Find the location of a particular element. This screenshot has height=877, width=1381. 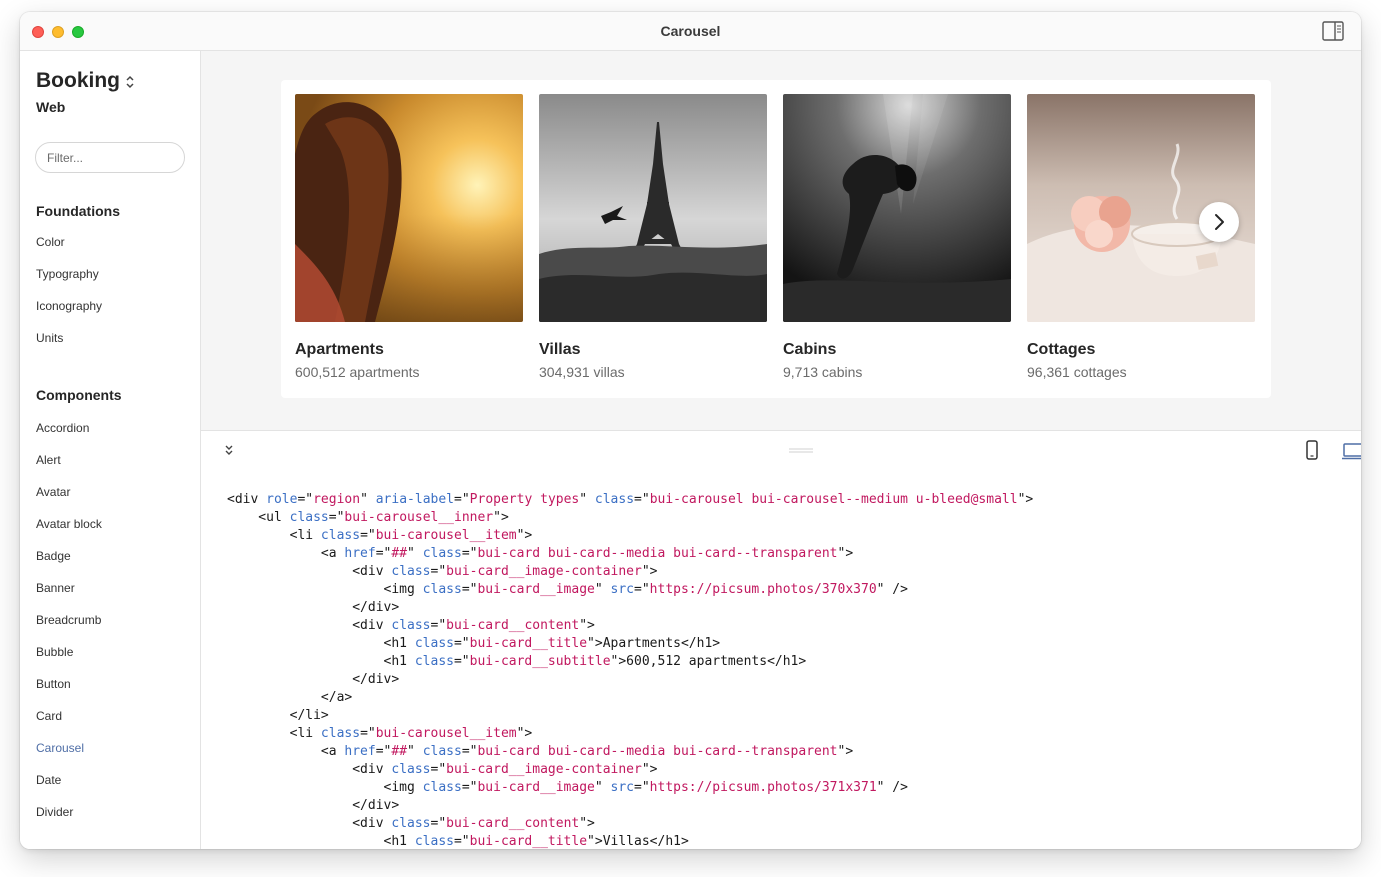

sidebar-item-carousel: Carousel is located at coordinates (60, 748).